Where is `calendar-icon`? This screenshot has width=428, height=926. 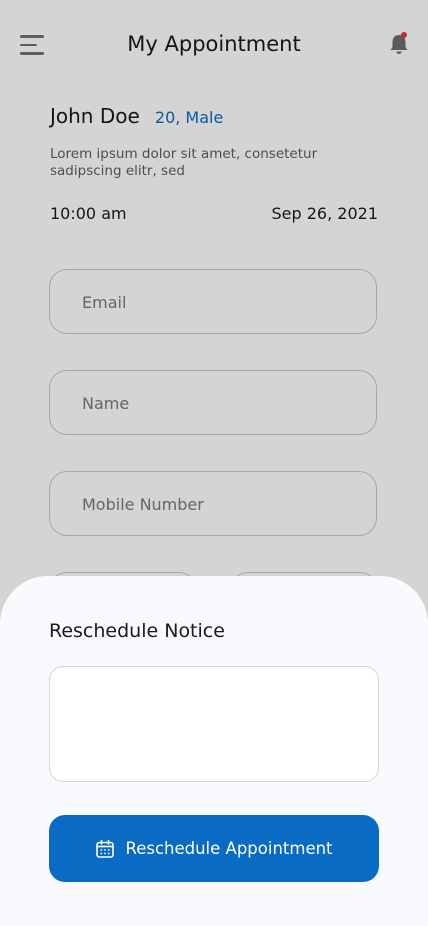
calendar-icon is located at coordinates (105, 848).